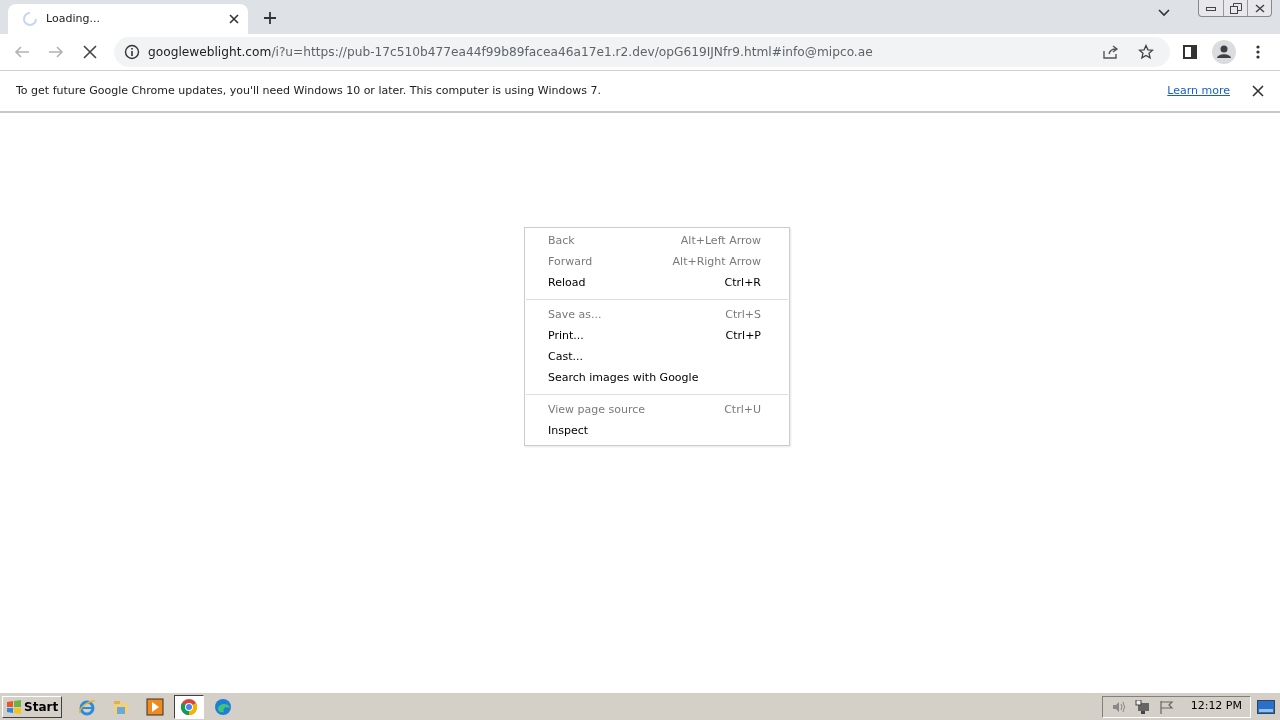  What do you see at coordinates (32, 706) in the screenshot?
I see `start-button: Start` at bounding box center [32, 706].